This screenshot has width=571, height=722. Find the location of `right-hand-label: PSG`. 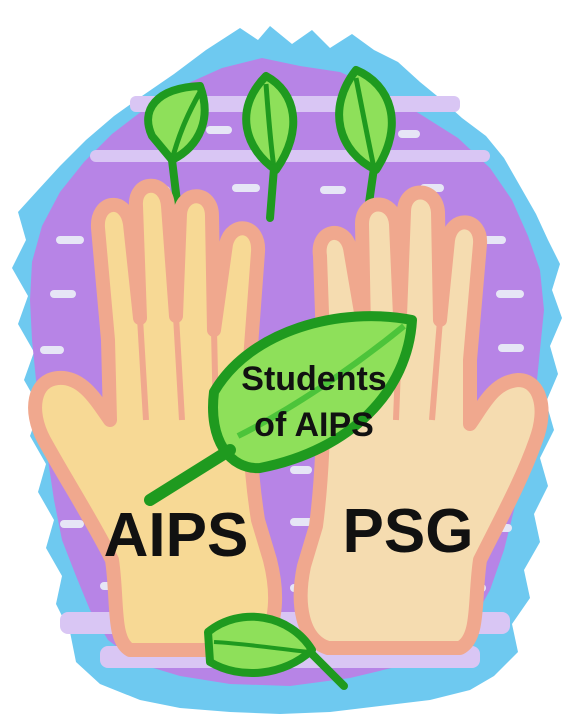

right-hand-label: PSG is located at coordinates (408, 531).